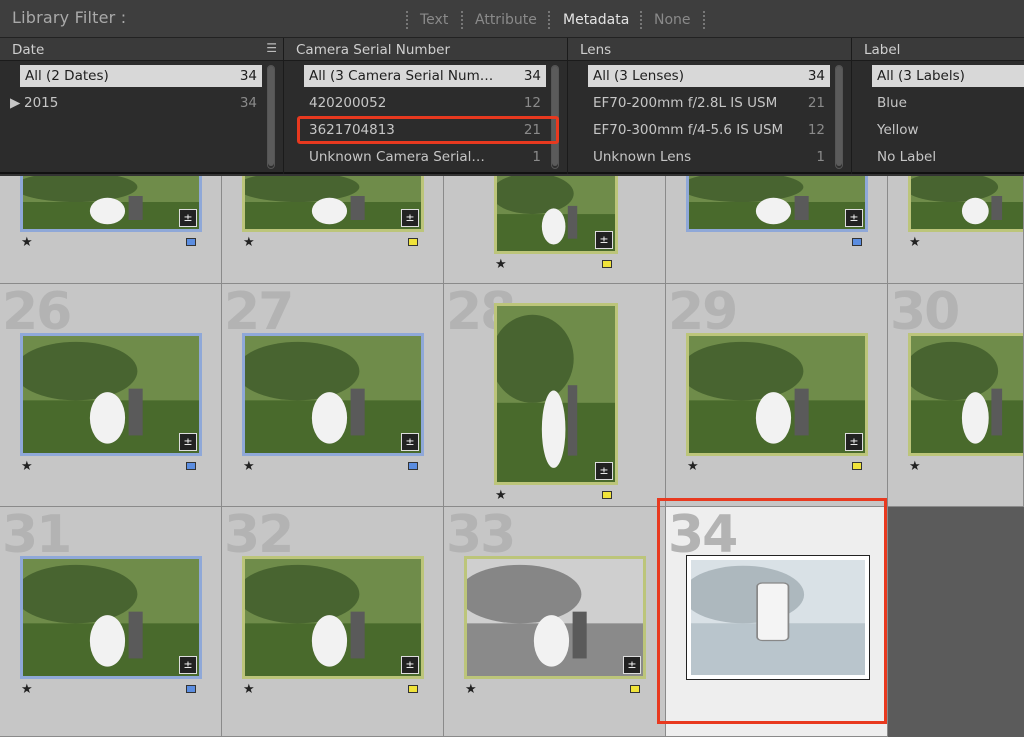  Describe the element at coordinates (685, 103) in the screenshot. I see `row-label: EF70-200mm f/2.8L IS USM` at that location.